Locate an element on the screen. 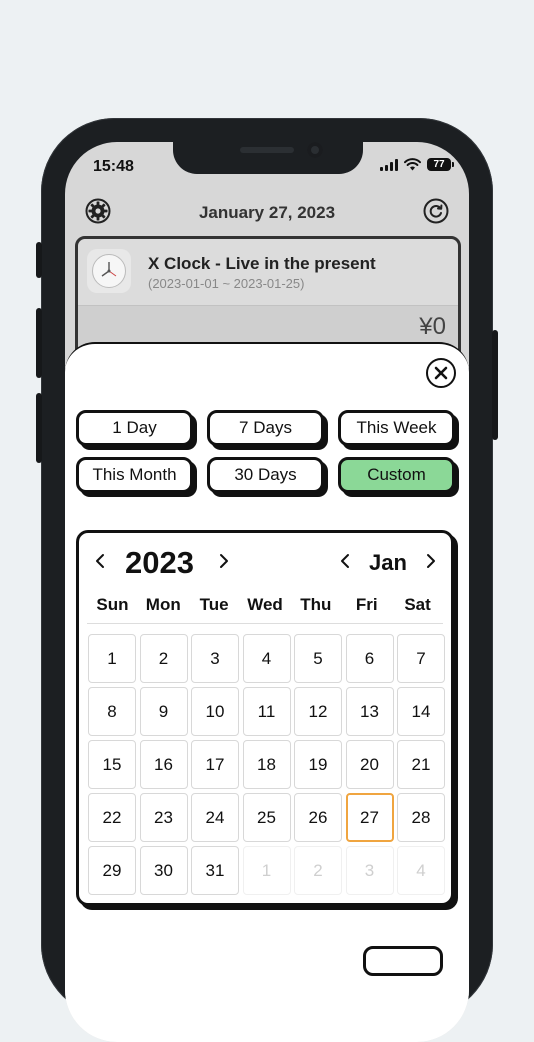 This screenshot has width=534, height=1042. close-icon is located at coordinates (441, 373).